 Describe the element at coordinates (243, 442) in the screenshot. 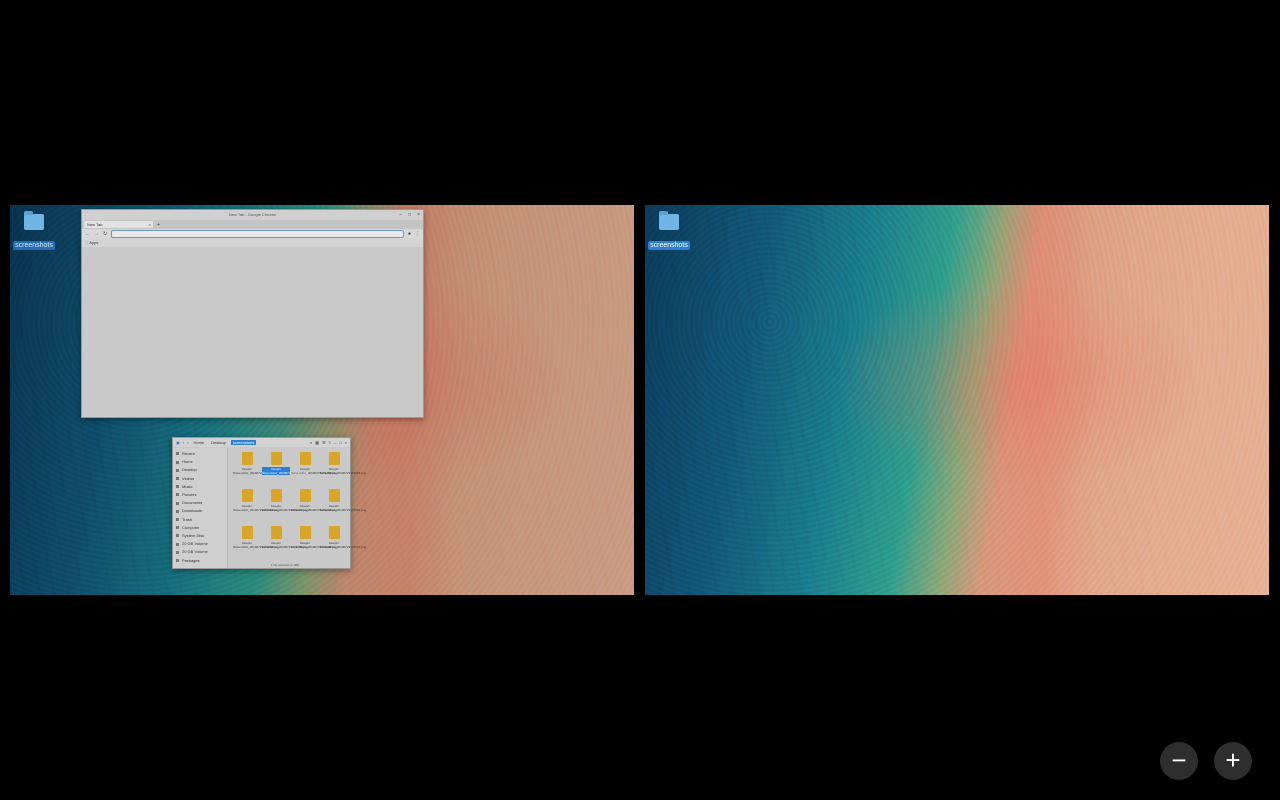

I see `breadcrumb-screenshots: screenshots` at that location.